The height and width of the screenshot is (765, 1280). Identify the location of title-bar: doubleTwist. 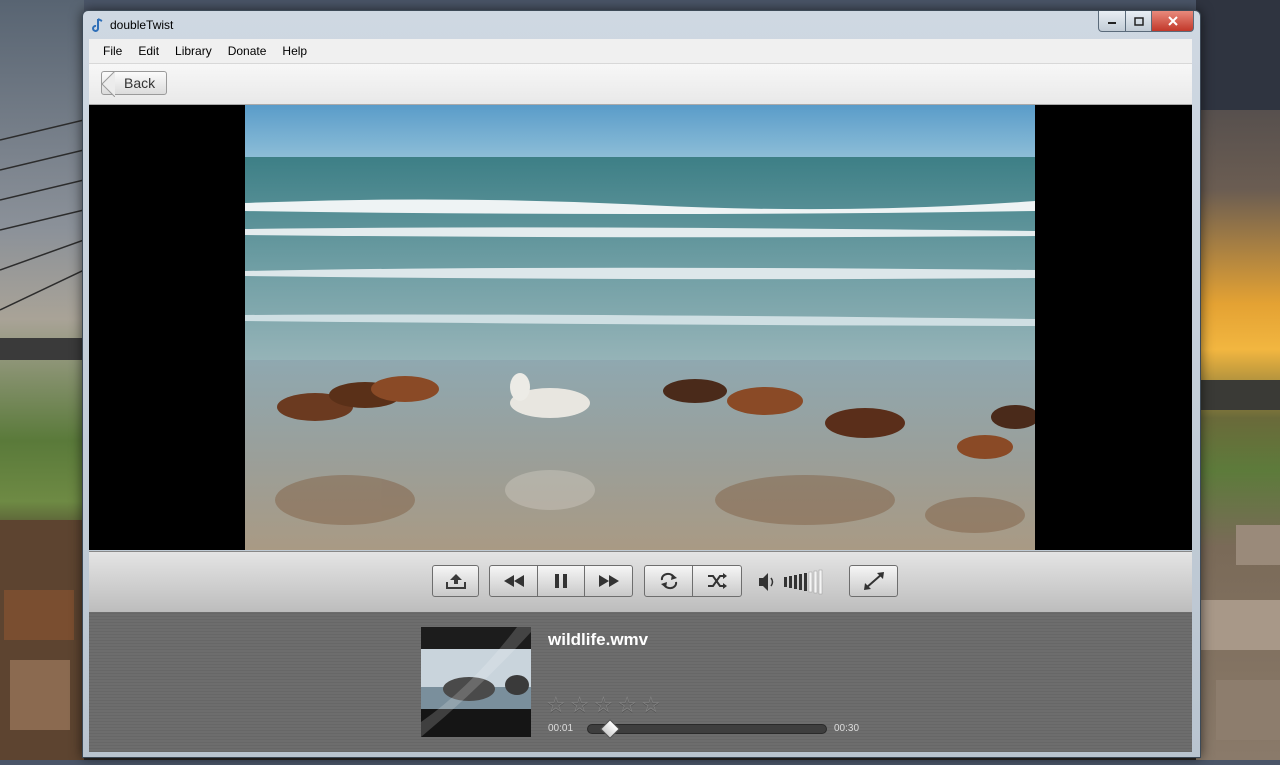
(641, 25).